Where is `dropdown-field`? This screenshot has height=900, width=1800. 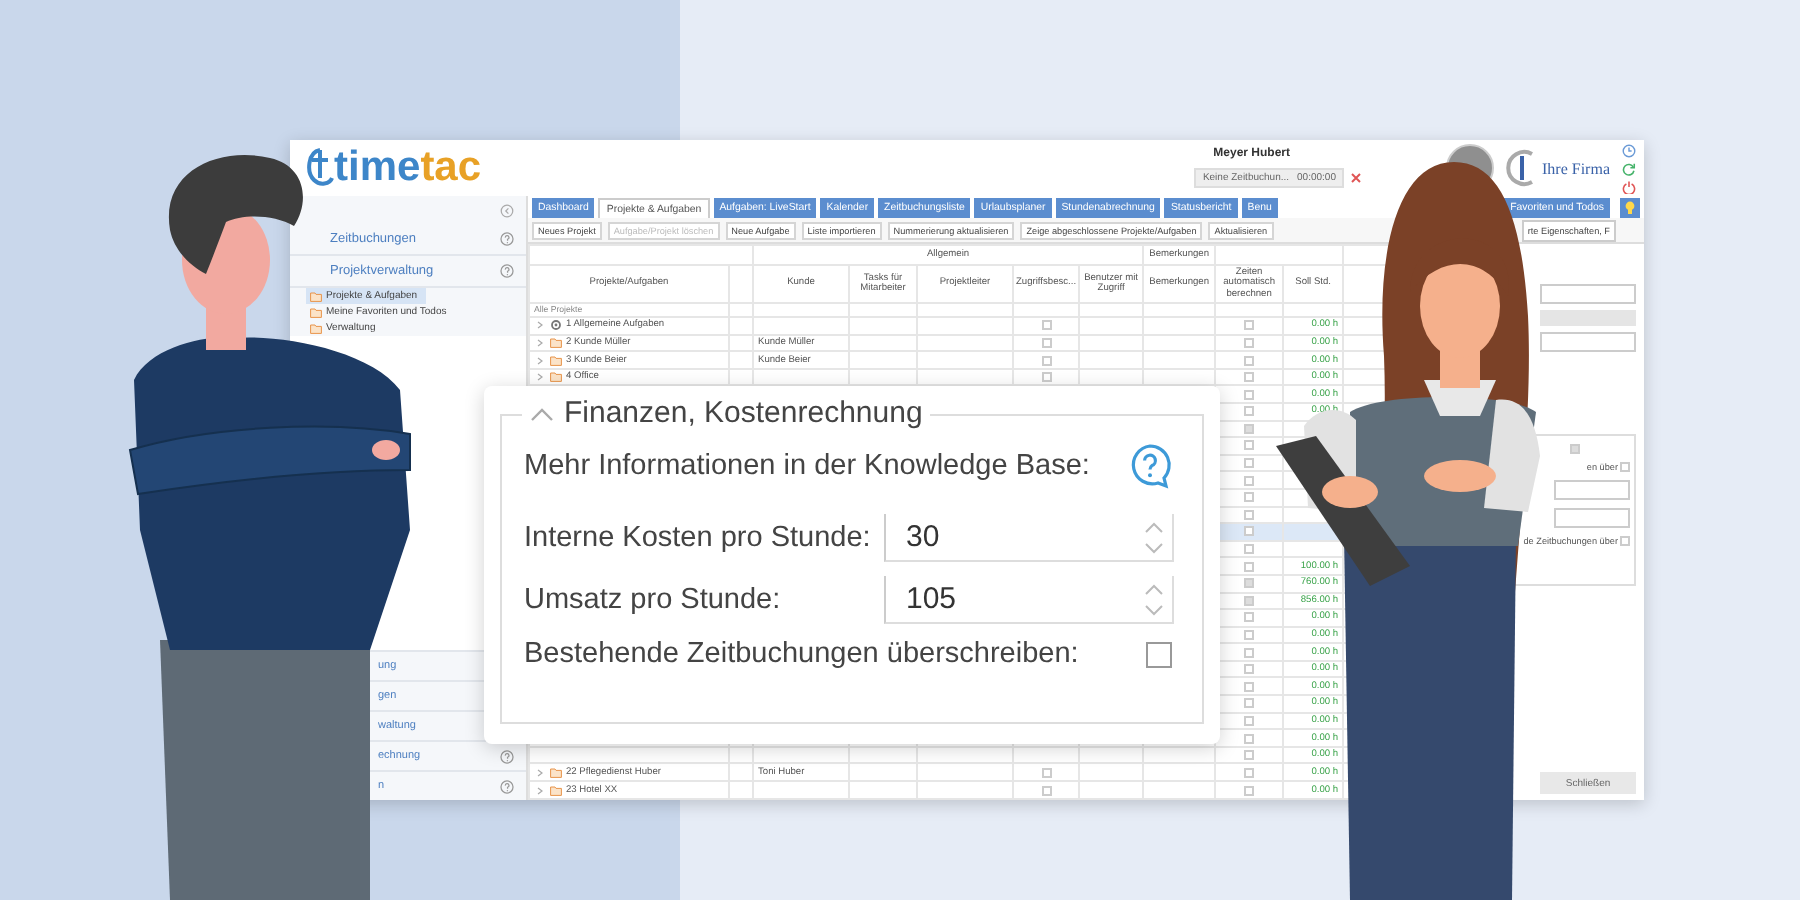
dropdown-field is located at coordinates (1588, 342).